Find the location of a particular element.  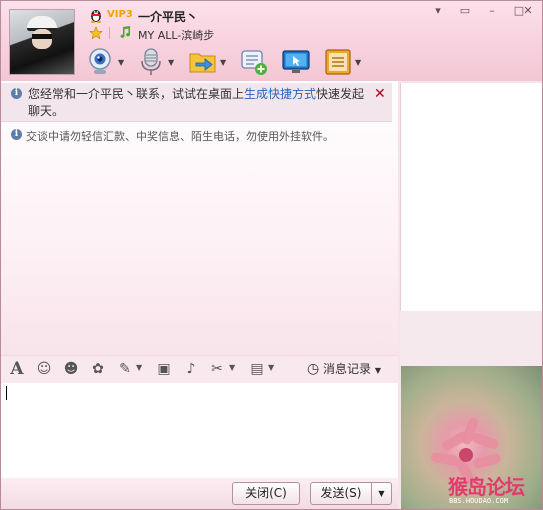

remote-assist-button is located at coordinates (297, 62).